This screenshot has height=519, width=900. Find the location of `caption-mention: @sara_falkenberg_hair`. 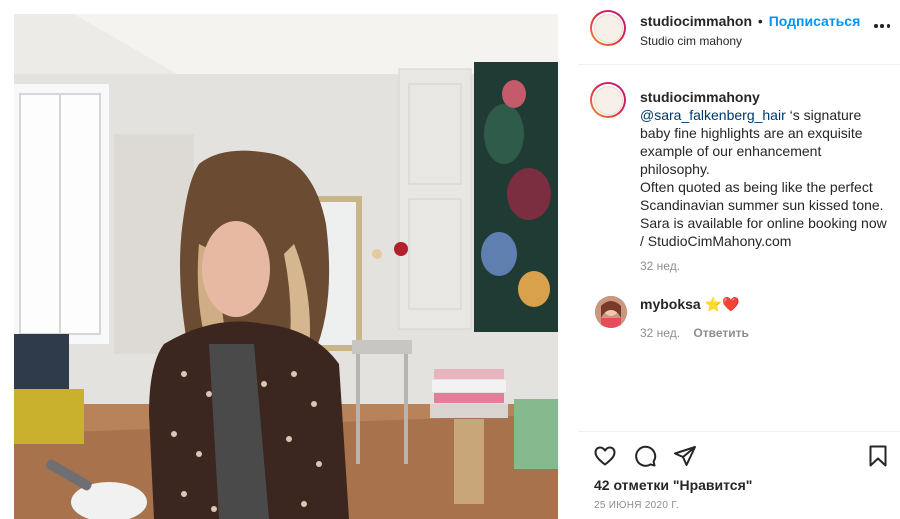

caption-mention: @sara_falkenberg_hair is located at coordinates (713, 115).